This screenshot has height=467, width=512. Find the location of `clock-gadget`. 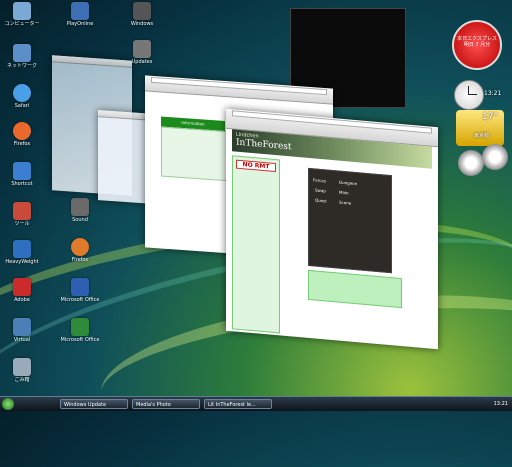

clock-gadget is located at coordinates (469, 95).